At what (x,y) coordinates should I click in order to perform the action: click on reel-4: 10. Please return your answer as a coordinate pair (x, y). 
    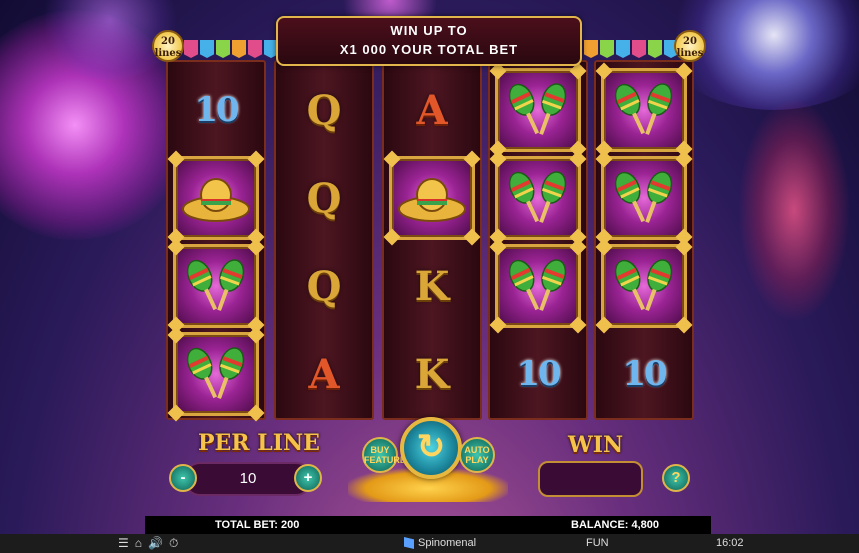
    Looking at the image, I should click on (538, 240).